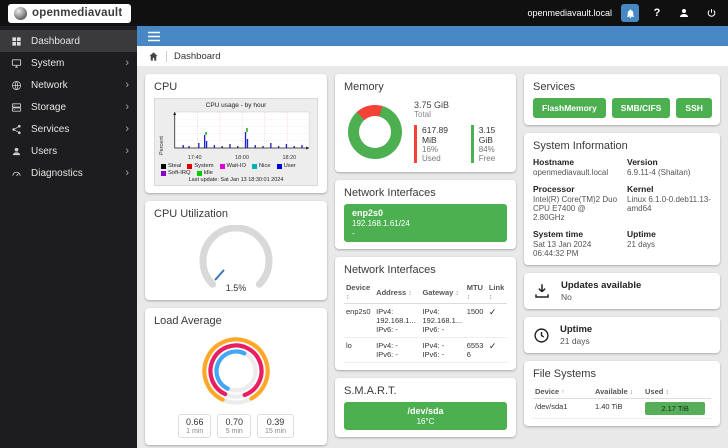 This screenshot has height=448, width=728. I want to click on column-header-available: Available ↕, so click(618, 392).